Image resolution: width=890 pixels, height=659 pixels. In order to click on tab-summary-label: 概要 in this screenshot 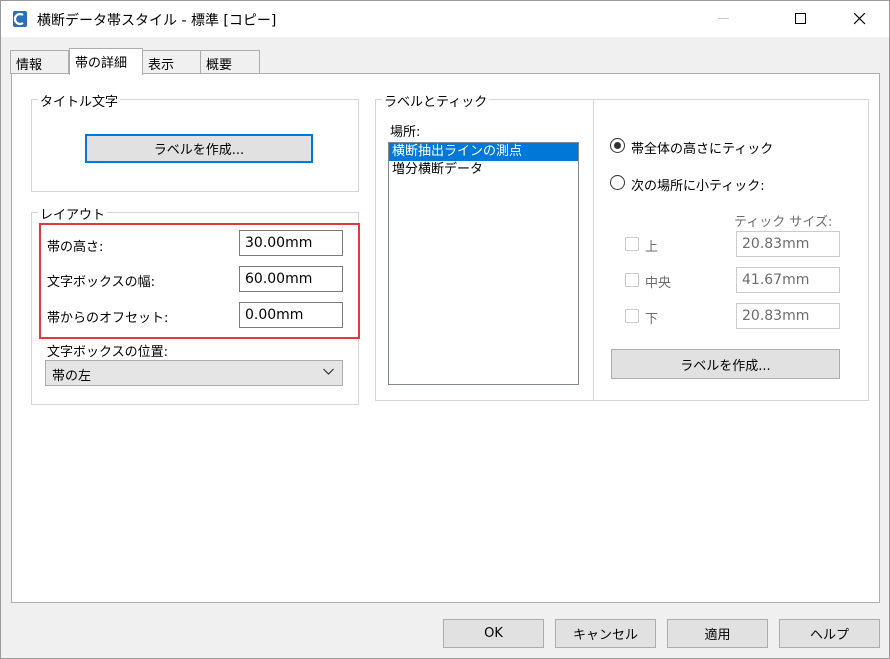, I will do `click(219, 65)`.